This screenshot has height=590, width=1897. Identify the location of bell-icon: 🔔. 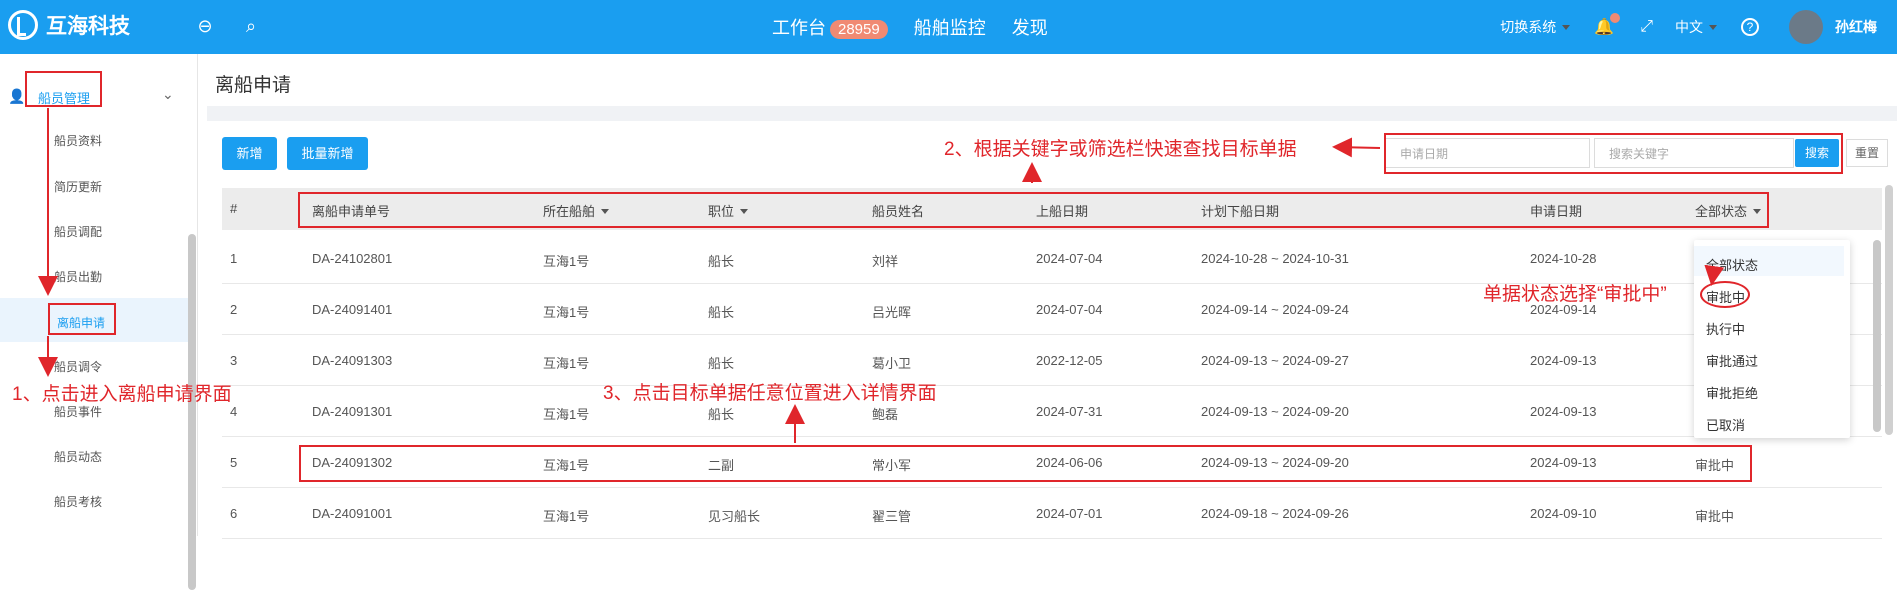
(1607, 25).